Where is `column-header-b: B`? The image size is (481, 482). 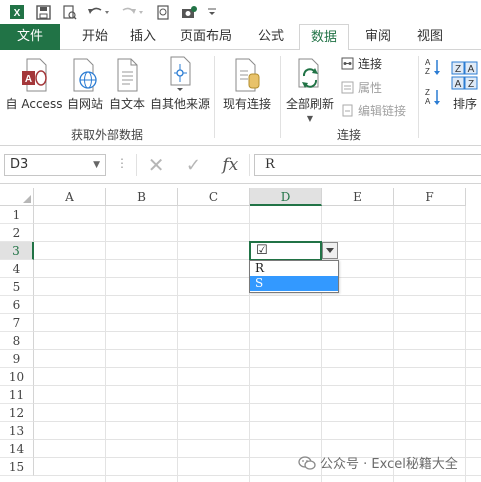
column-header-b: B is located at coordinates (142, 197).